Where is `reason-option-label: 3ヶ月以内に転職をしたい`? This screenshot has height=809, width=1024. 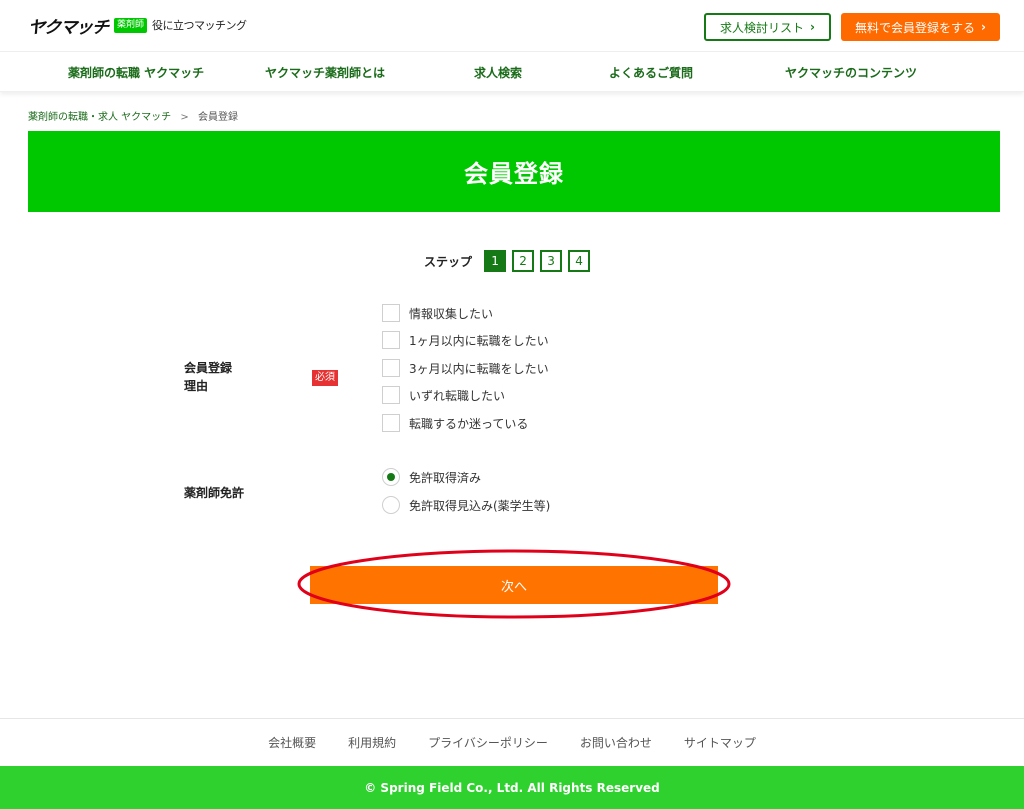 reason-option-label: 3ヶ月以内に転職をしたい is located at coordinates (479, 368).